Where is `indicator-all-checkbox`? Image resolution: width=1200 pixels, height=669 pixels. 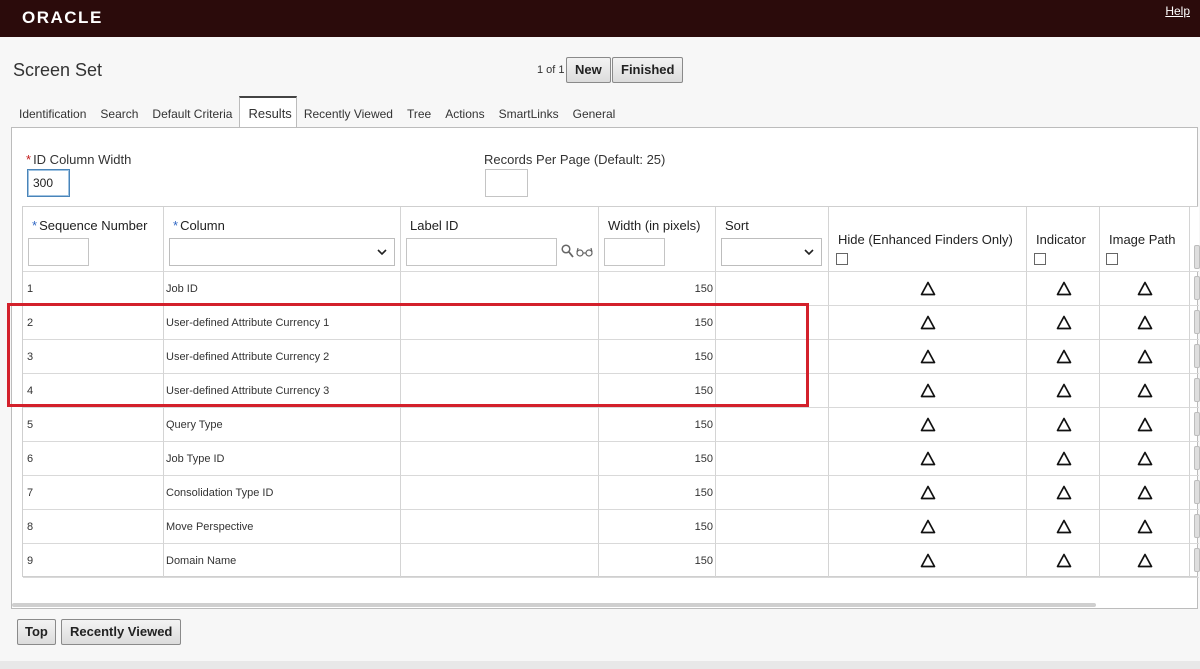
indicator-all-checkbox is located at coordinates (1040, 259).